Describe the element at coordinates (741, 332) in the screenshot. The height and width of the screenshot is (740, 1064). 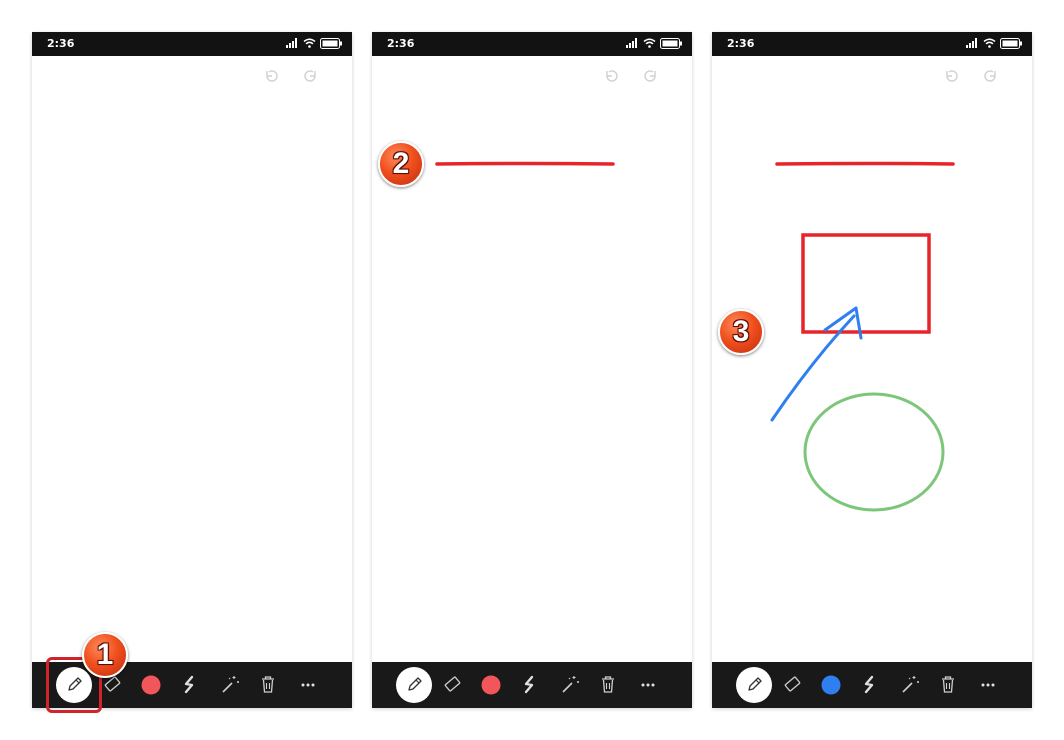
I see `step-badge-3: 3` at that location.